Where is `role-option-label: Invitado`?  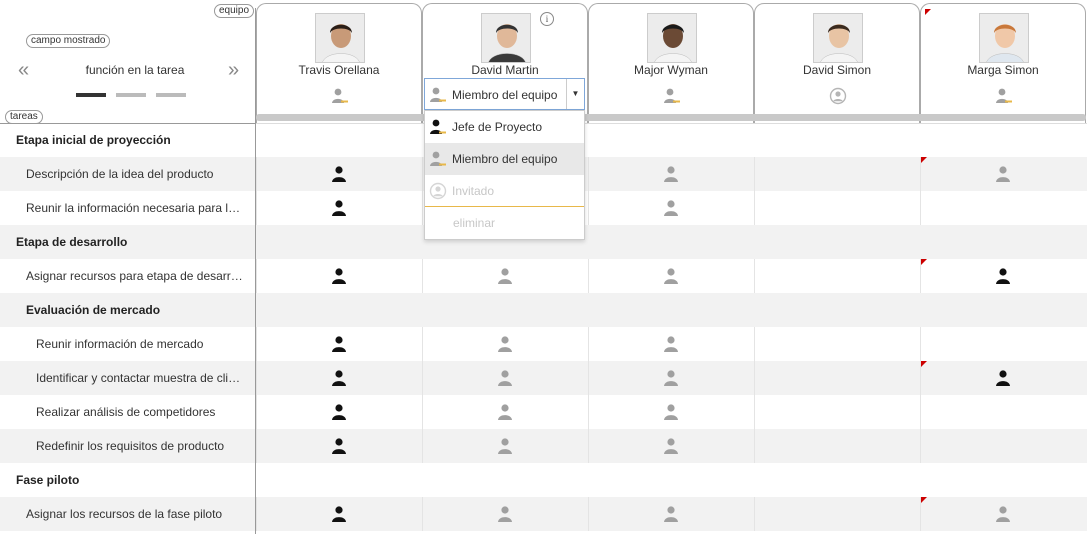
role-option-label: Invitado is located at coordinates (473, 191).